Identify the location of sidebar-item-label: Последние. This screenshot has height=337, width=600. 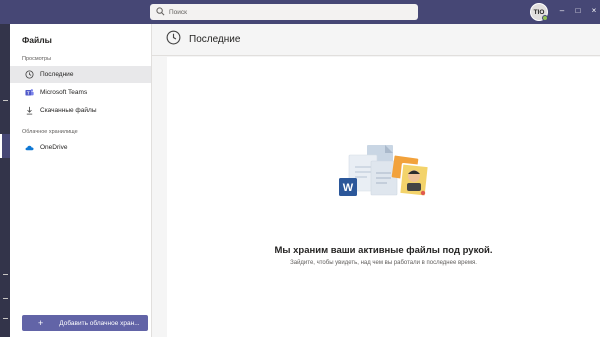
(57, 74).